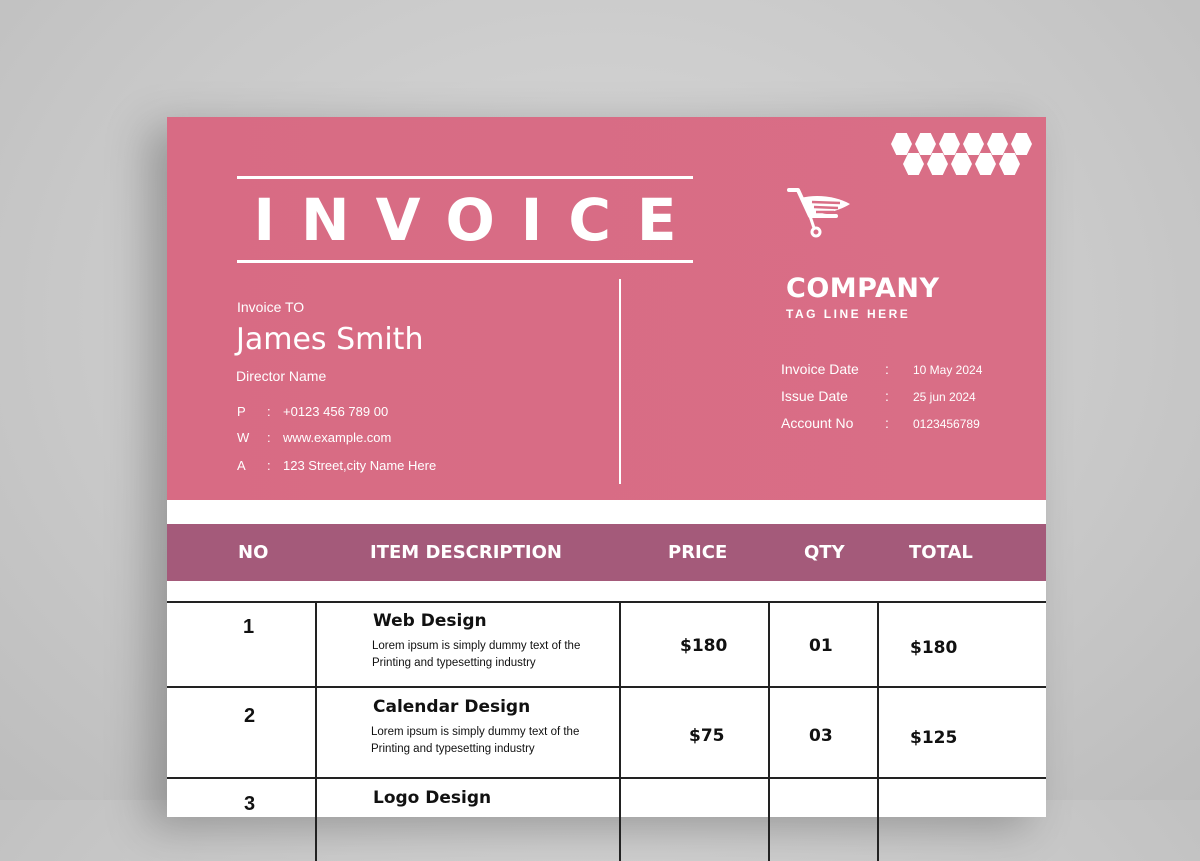  What do you see at coordinates (281, 376) in the screenshot?
I see `client-title: Director Name` at bounding box center [281, 376].